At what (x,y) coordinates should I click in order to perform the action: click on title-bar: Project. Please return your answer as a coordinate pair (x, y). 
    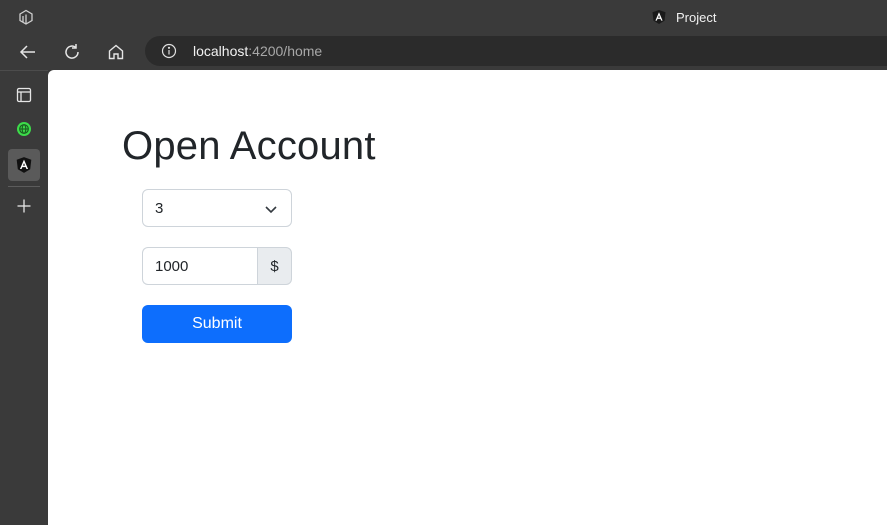
    Looking at the image, I should click on (443, 17).